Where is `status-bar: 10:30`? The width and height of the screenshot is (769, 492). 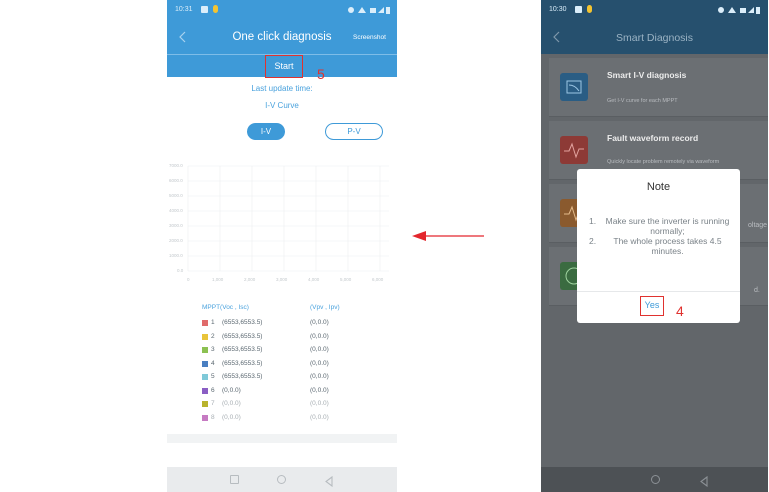
status-bar: 10:30 is located at coordinates (654, 11).